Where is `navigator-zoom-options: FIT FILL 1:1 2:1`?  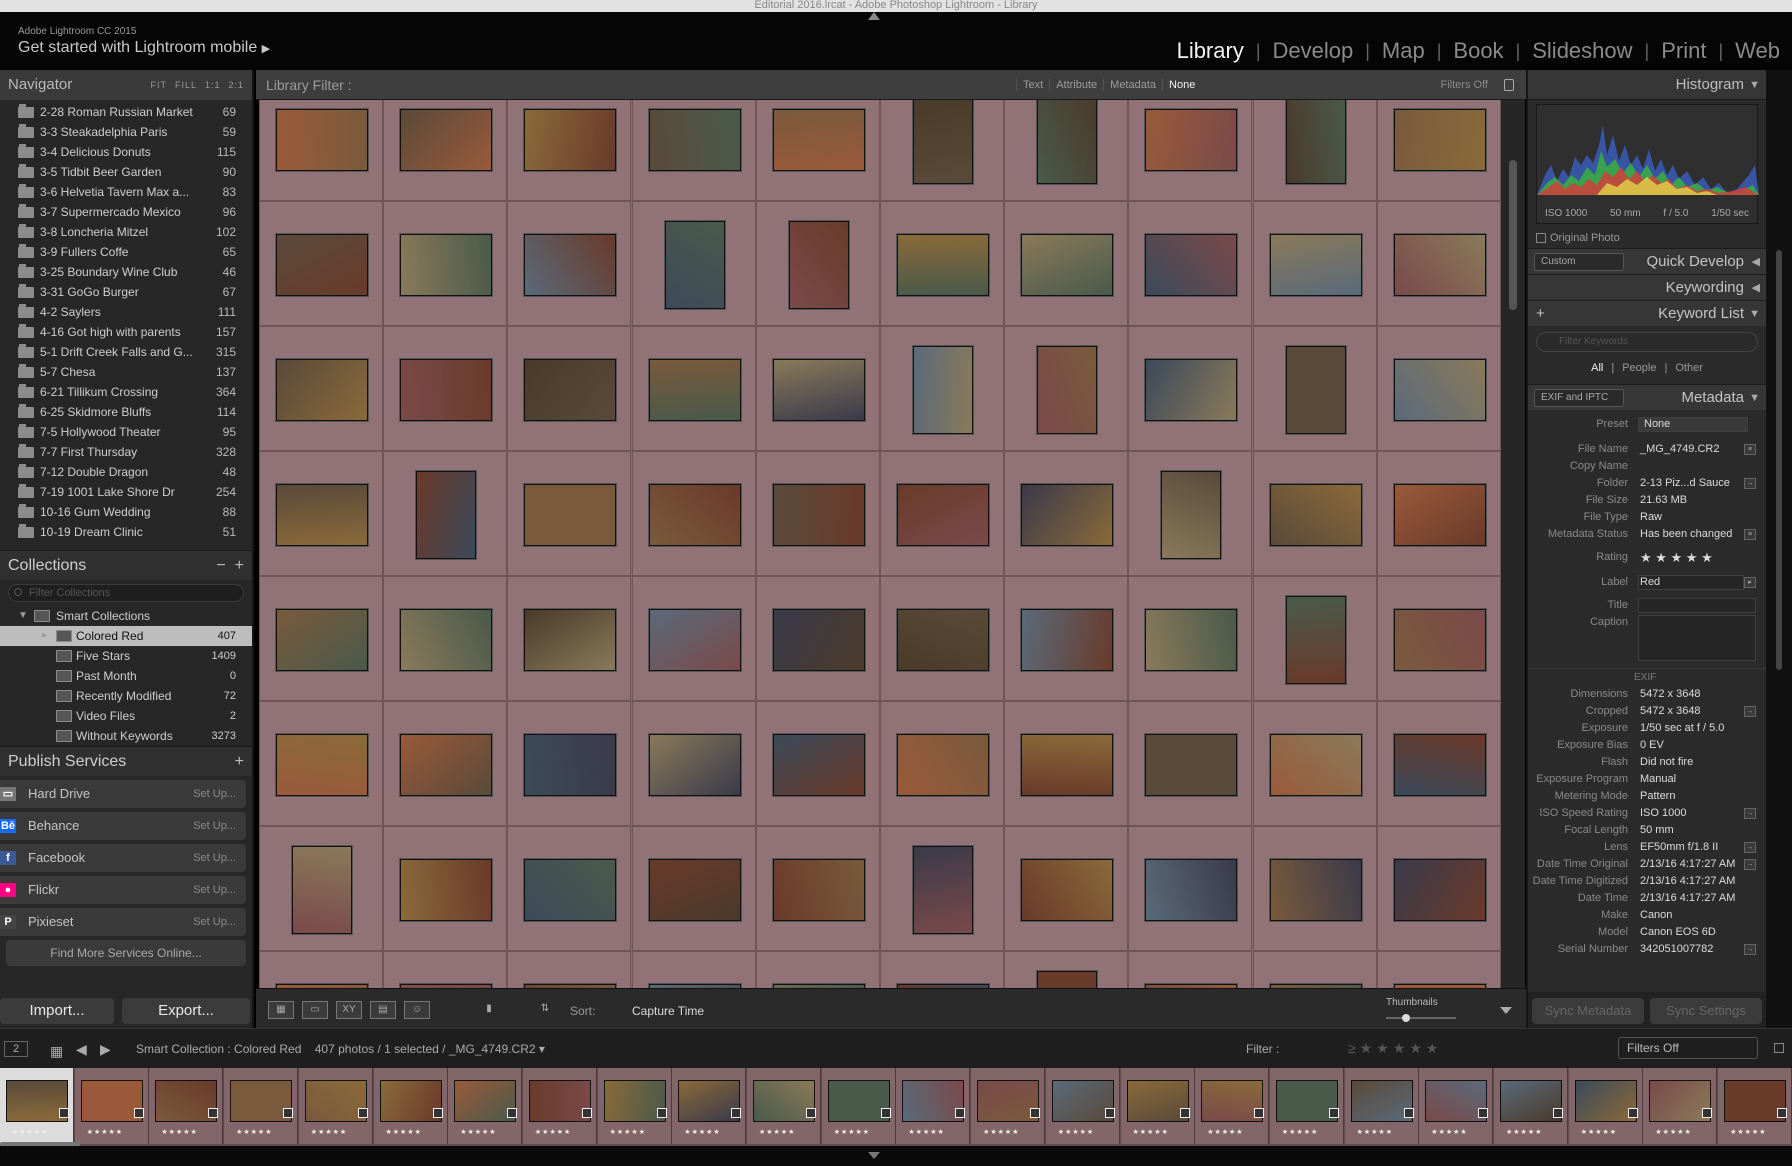 navigator-zoom-options: FIT FILL 1:1 2:1 is located at coordinates (193, 85).